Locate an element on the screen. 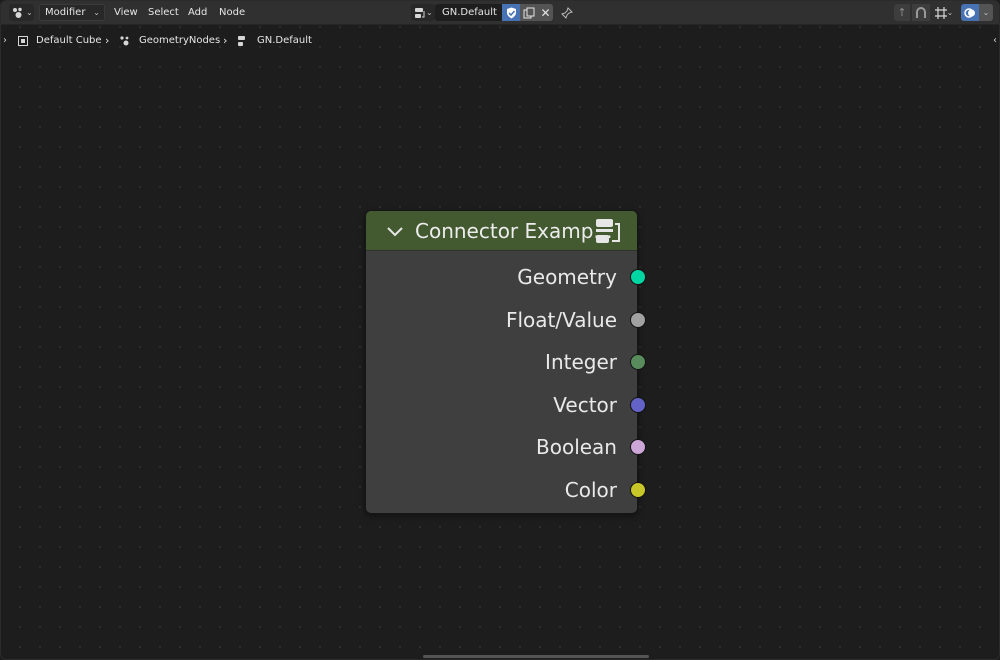 The height and width of the screenshot is (660, 1000). expand-right-arrow-icon: ‹ is located at coordinates (995, 40).